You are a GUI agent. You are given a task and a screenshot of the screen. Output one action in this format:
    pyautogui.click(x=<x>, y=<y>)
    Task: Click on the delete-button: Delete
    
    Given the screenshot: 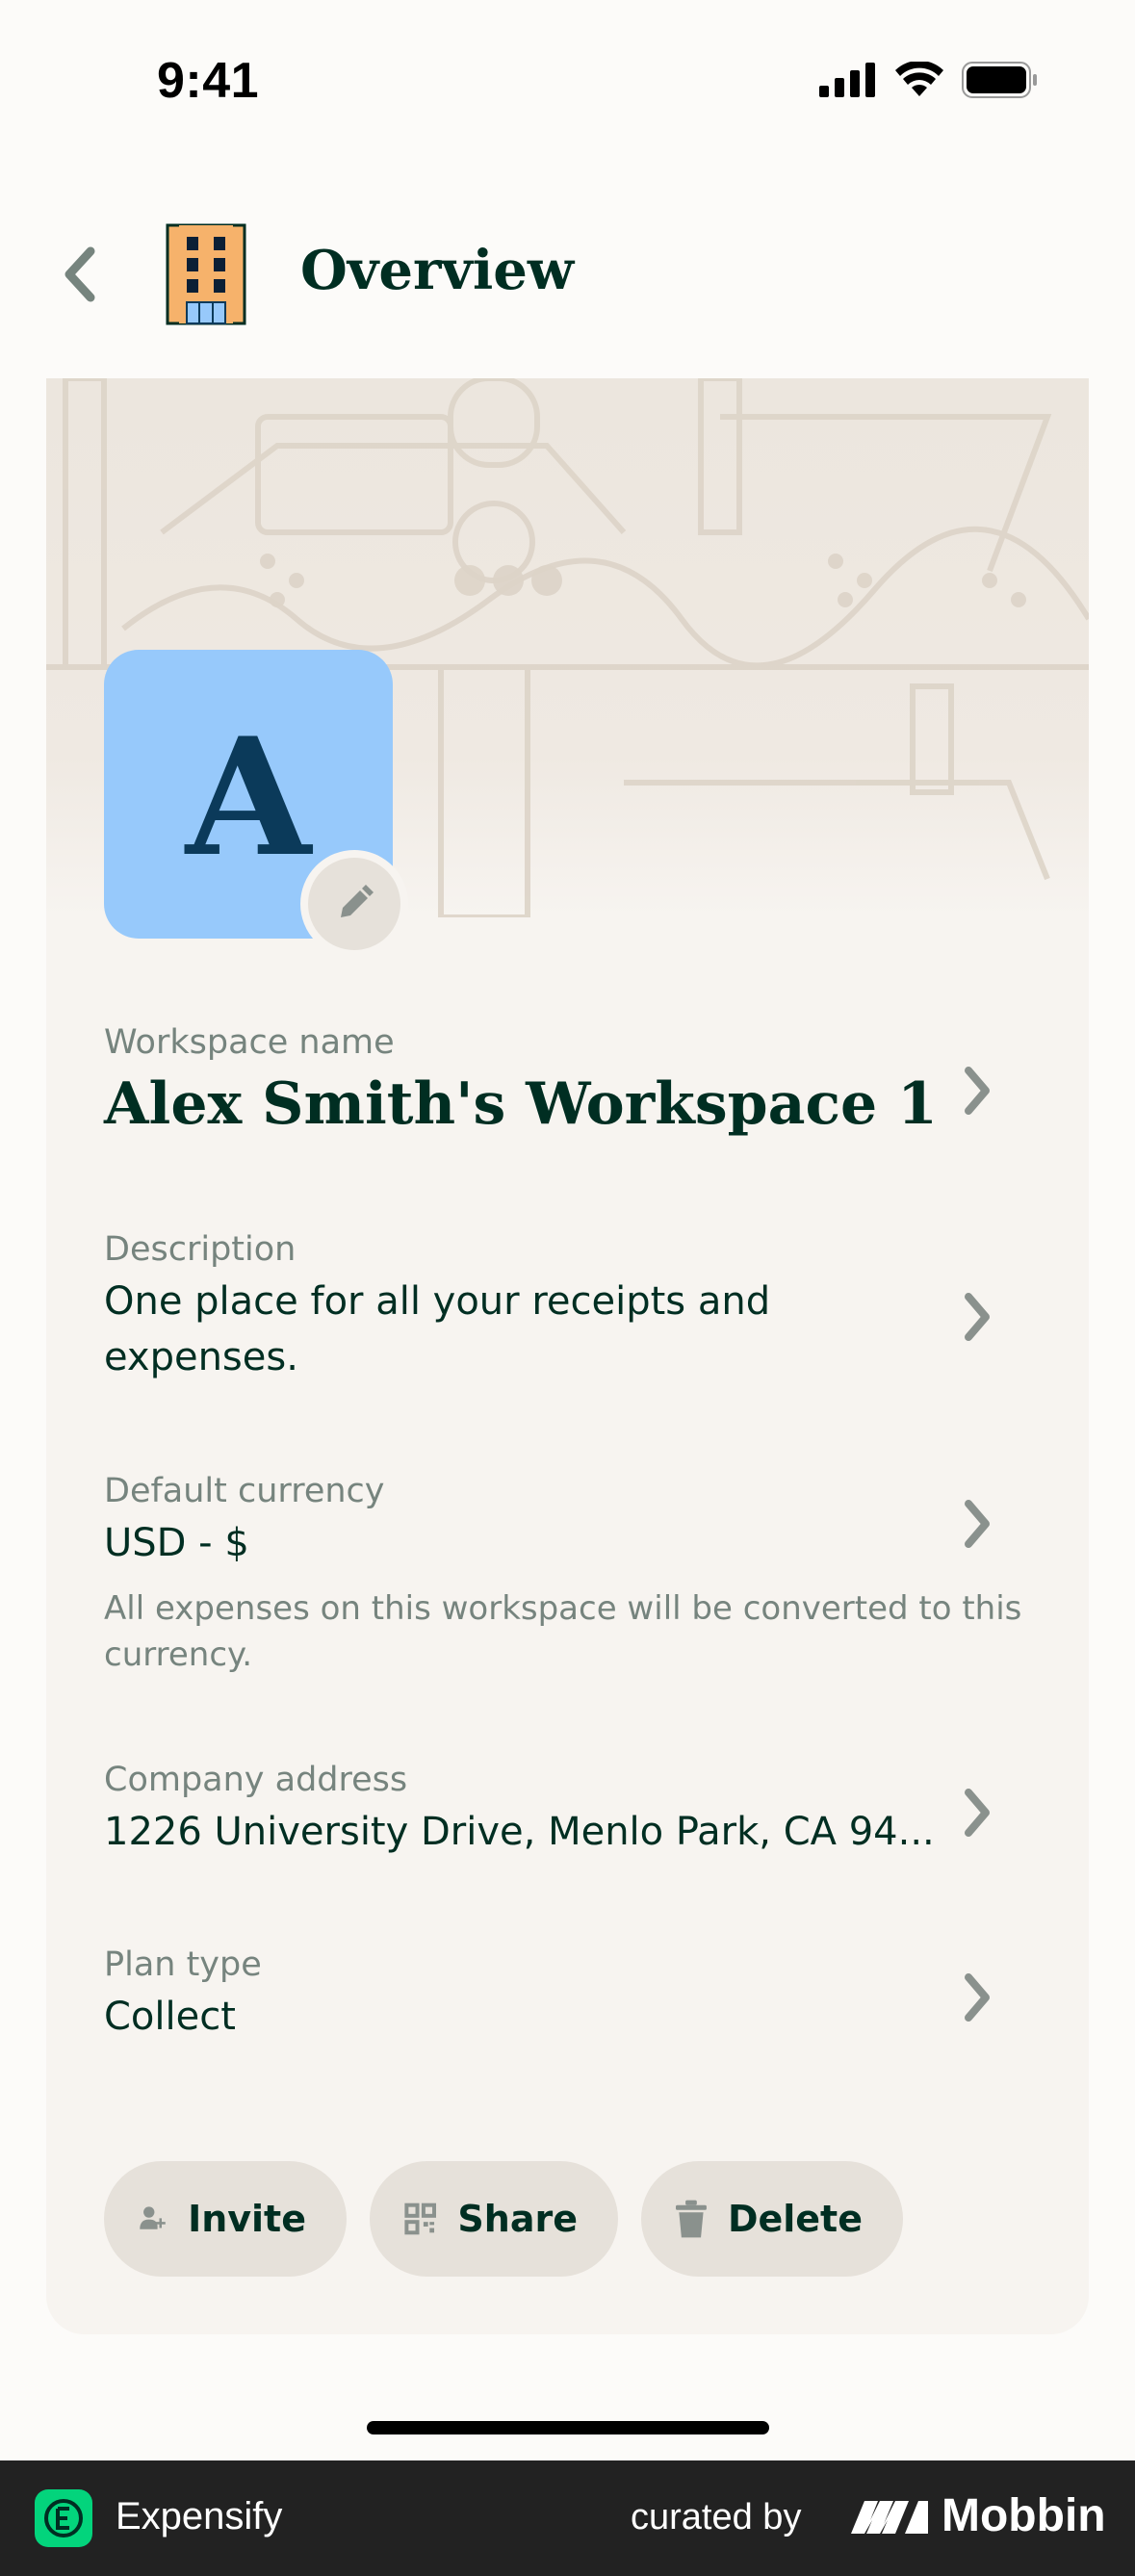 What is the action you would take?
    pyautogui.click(x=772, y=2219)
    